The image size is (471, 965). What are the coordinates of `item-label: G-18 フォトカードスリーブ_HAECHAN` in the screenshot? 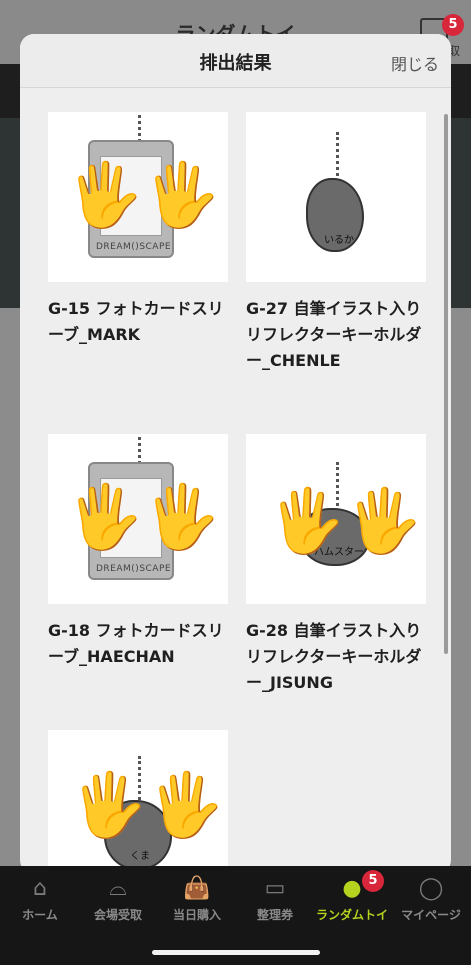 It's located at (136, 643).